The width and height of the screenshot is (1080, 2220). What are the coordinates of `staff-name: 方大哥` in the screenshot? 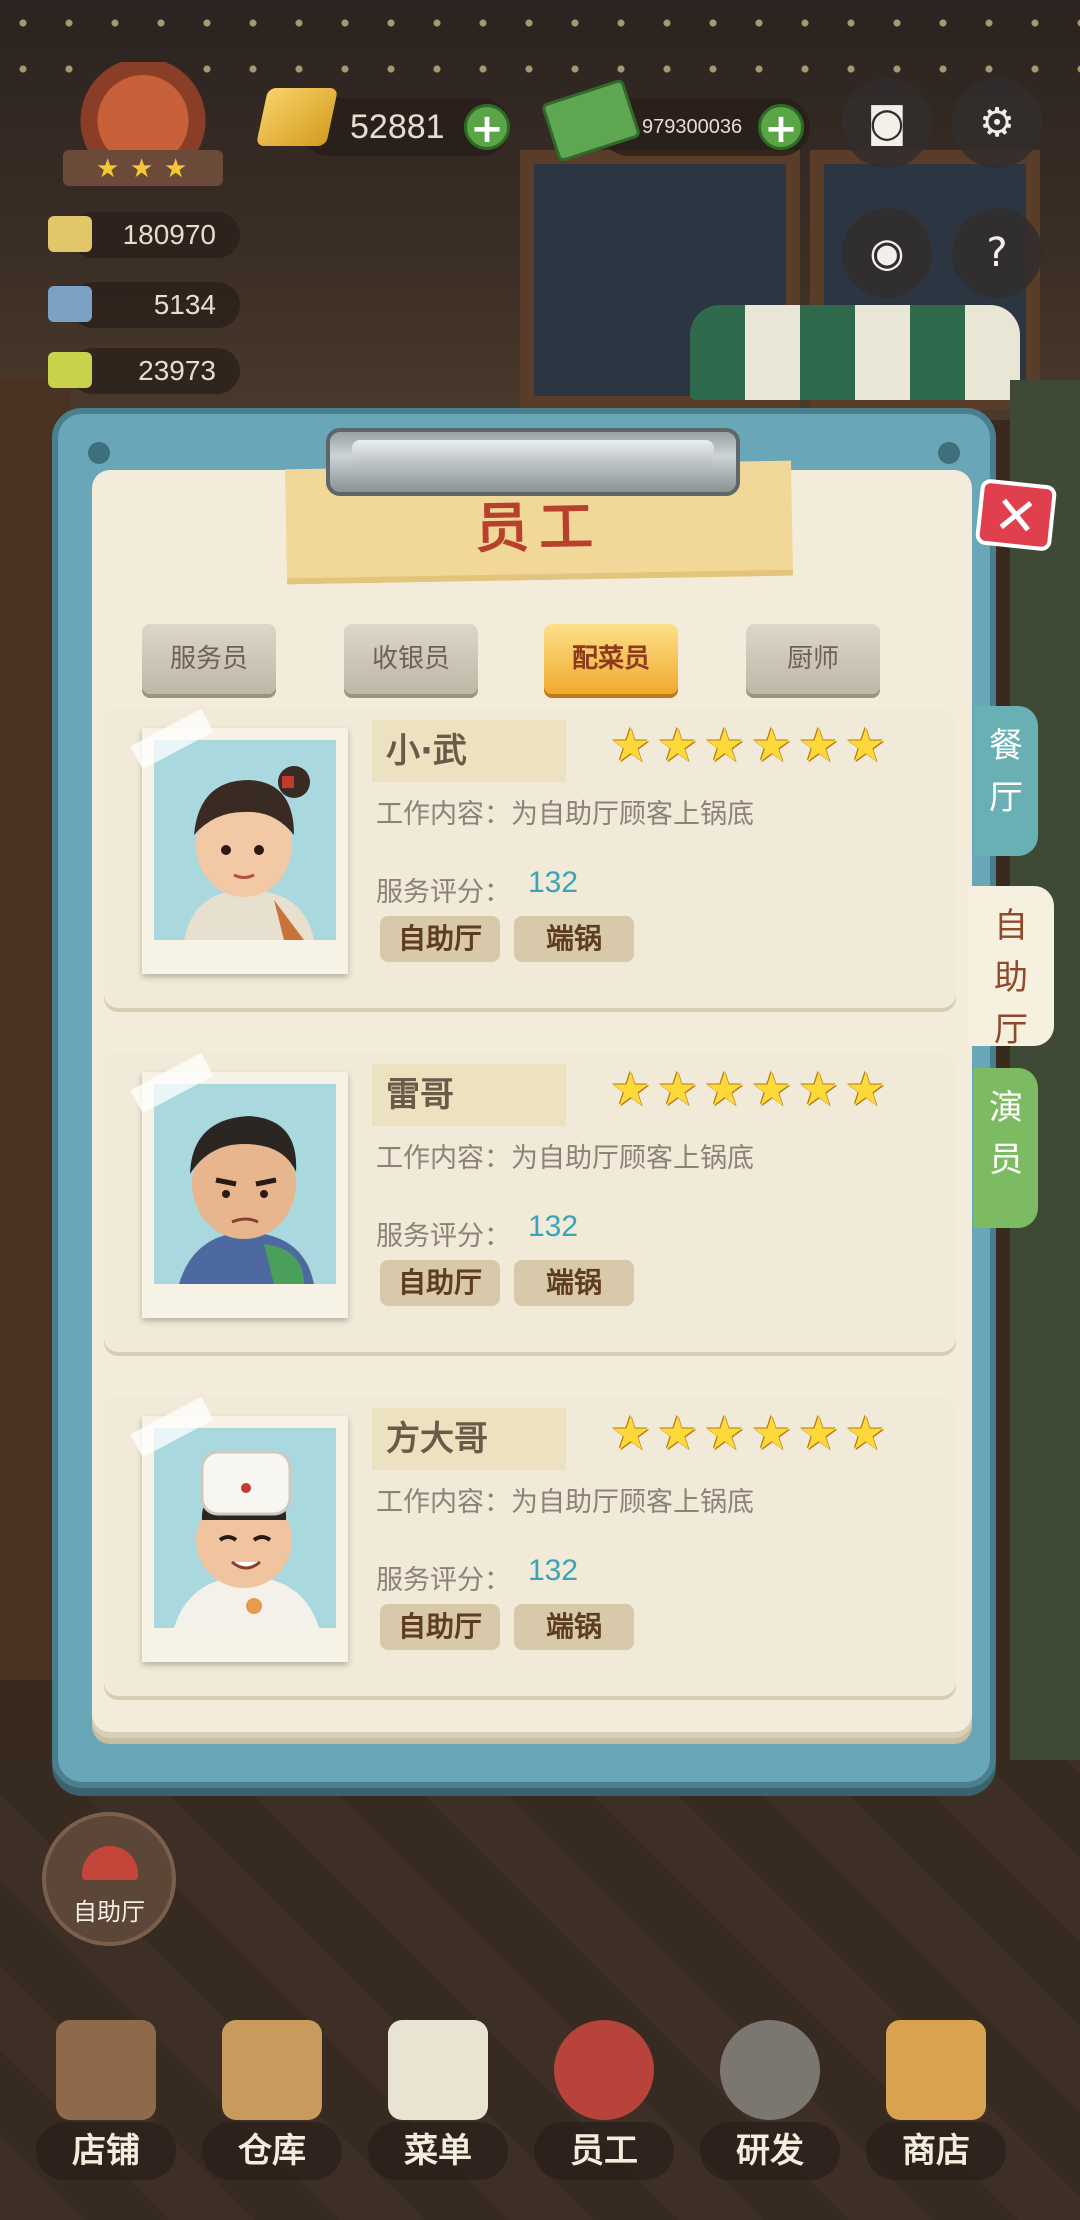 It's located at (437, 1439).